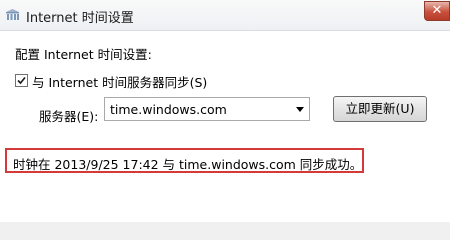  I want to click on server-value: time.windows.com, so click(168, 109).